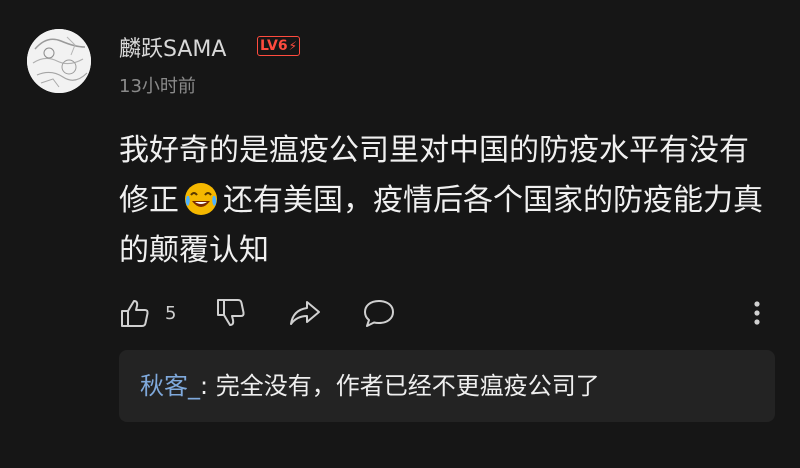 This screenshot has height=468, width=800. I want to click on comment-bubble-icon, so click(379, 313).